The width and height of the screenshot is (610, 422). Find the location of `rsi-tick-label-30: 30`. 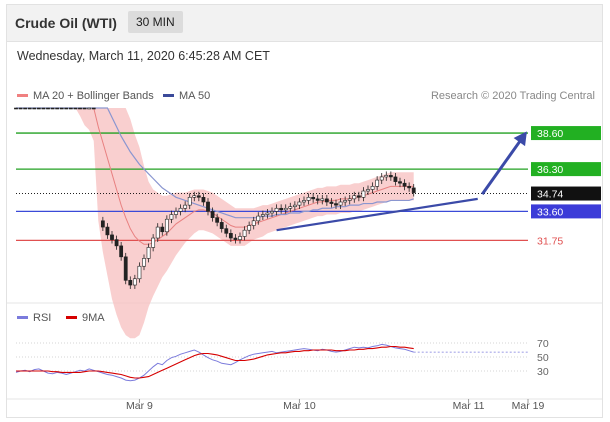

rsi-tick-label-30: 30 is located at coordinates (543, 372).